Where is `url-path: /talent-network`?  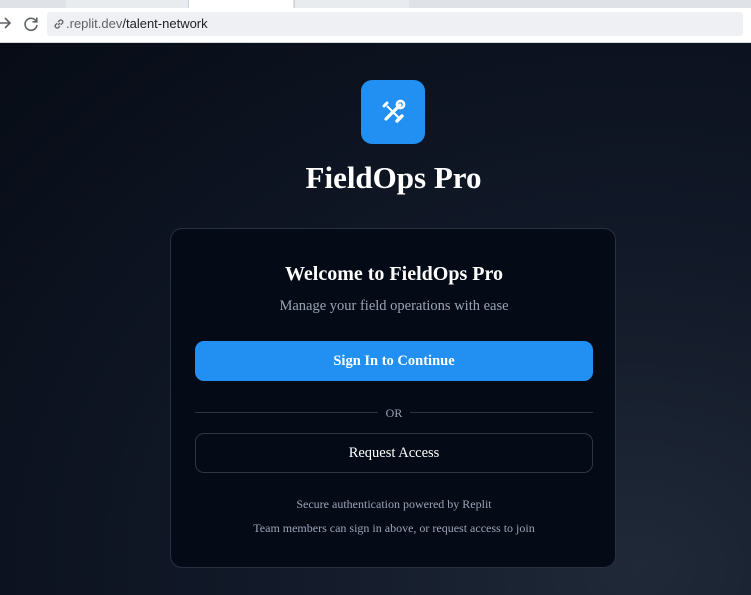 url-path: /talent-network is located at coordinates (165, 23).